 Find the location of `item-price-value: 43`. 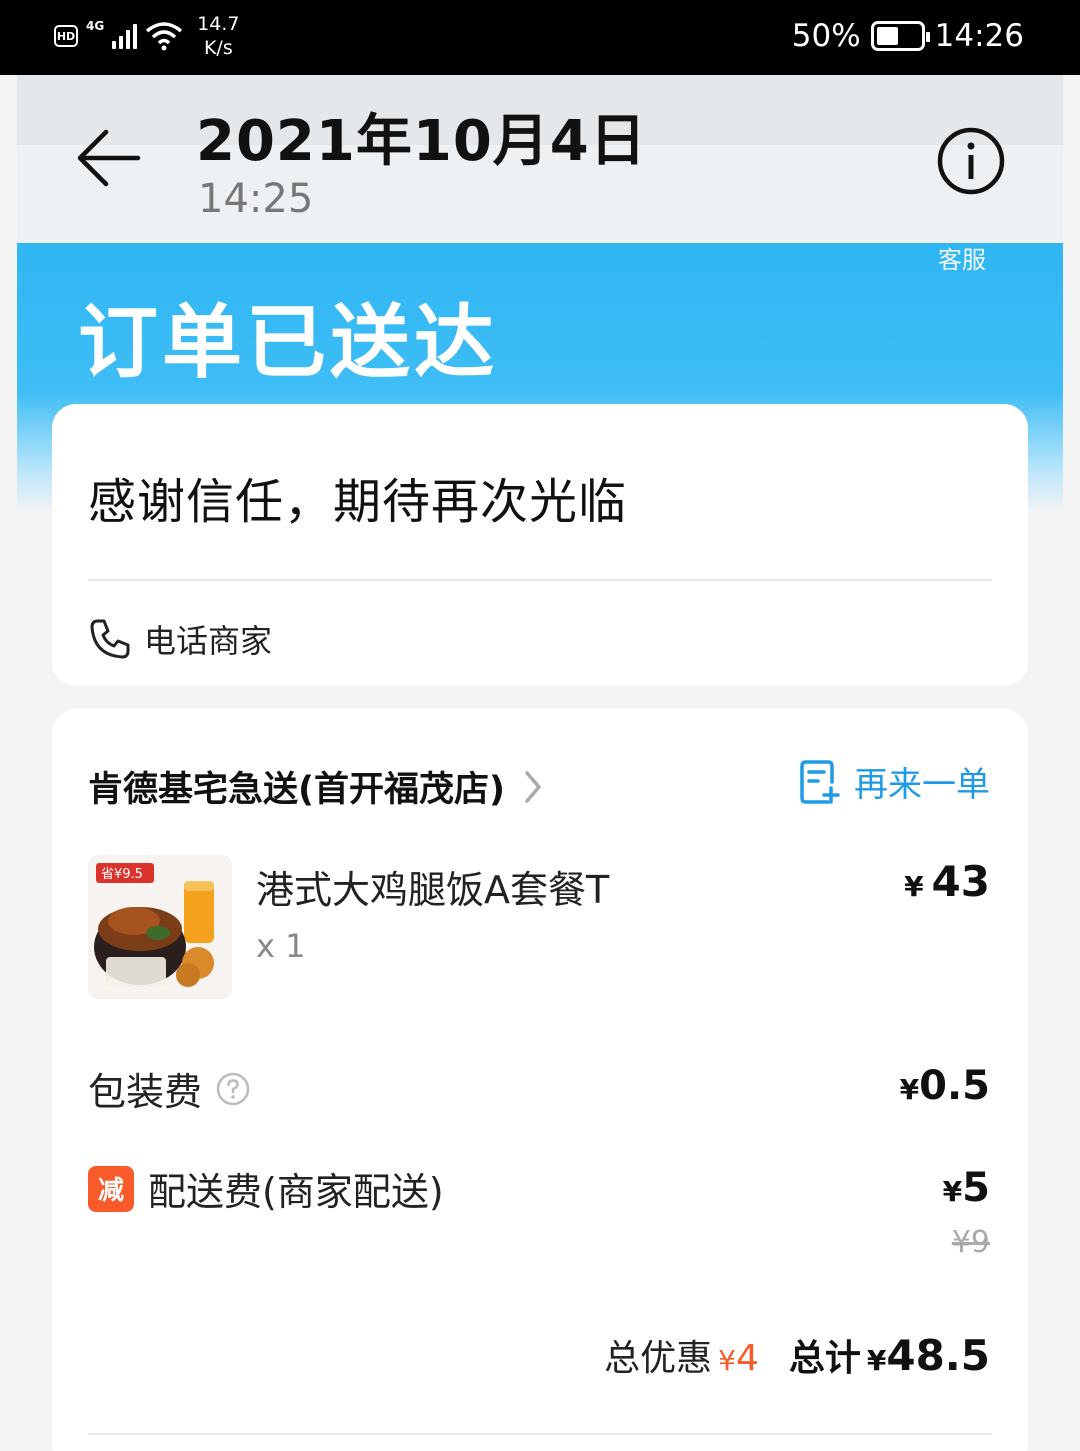

item-price-value: 43 is located at coordinates (960, 881).